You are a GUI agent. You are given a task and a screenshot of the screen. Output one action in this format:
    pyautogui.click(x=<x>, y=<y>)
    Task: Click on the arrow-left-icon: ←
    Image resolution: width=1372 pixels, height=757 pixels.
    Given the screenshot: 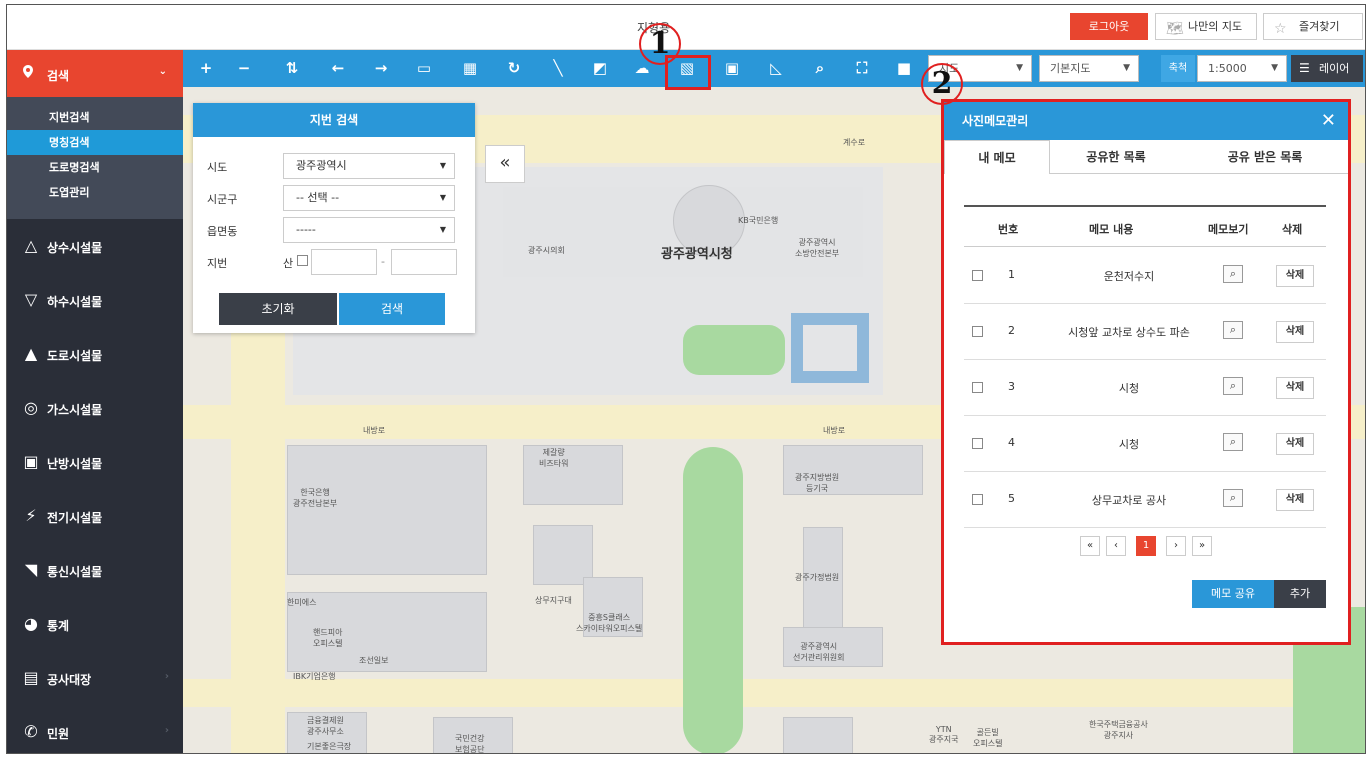 What is the action you would take?
    pyautogui.click(x=338, y=68)
    